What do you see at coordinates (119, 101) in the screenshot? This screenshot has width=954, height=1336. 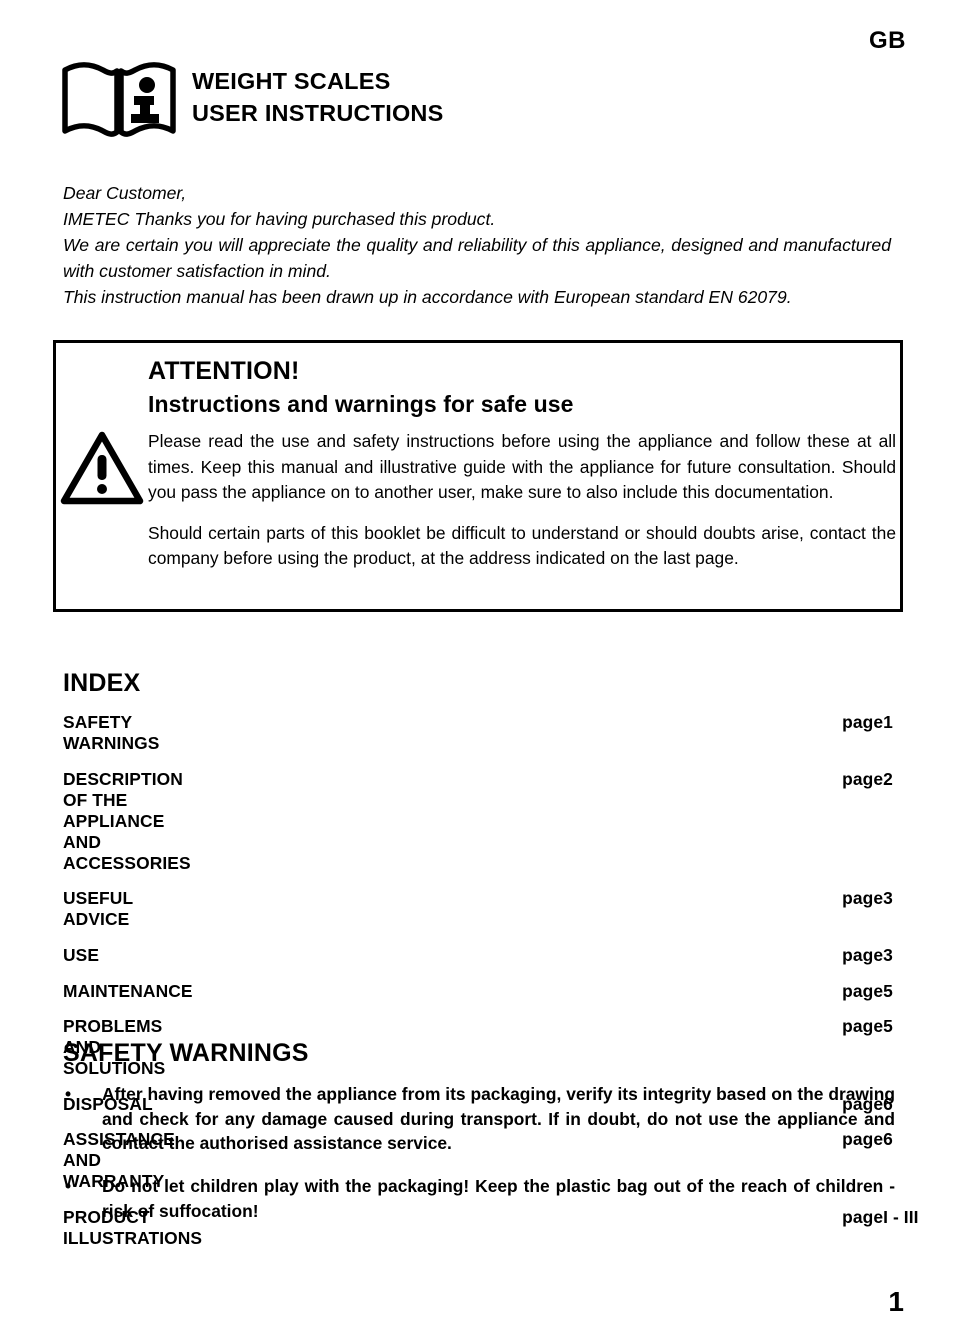 I see `manual-book-info-icon` at bounding box center [119, 101].